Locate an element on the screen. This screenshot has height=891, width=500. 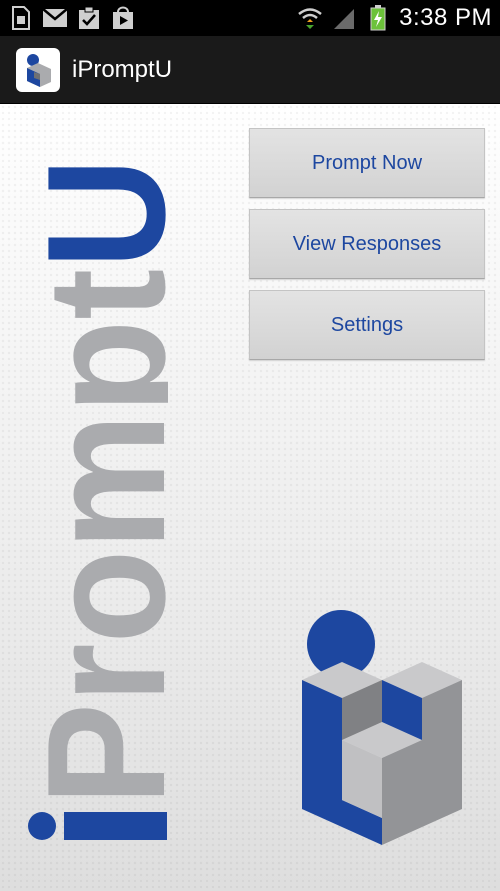
wifi-icon is located at coordinates (310, 18).